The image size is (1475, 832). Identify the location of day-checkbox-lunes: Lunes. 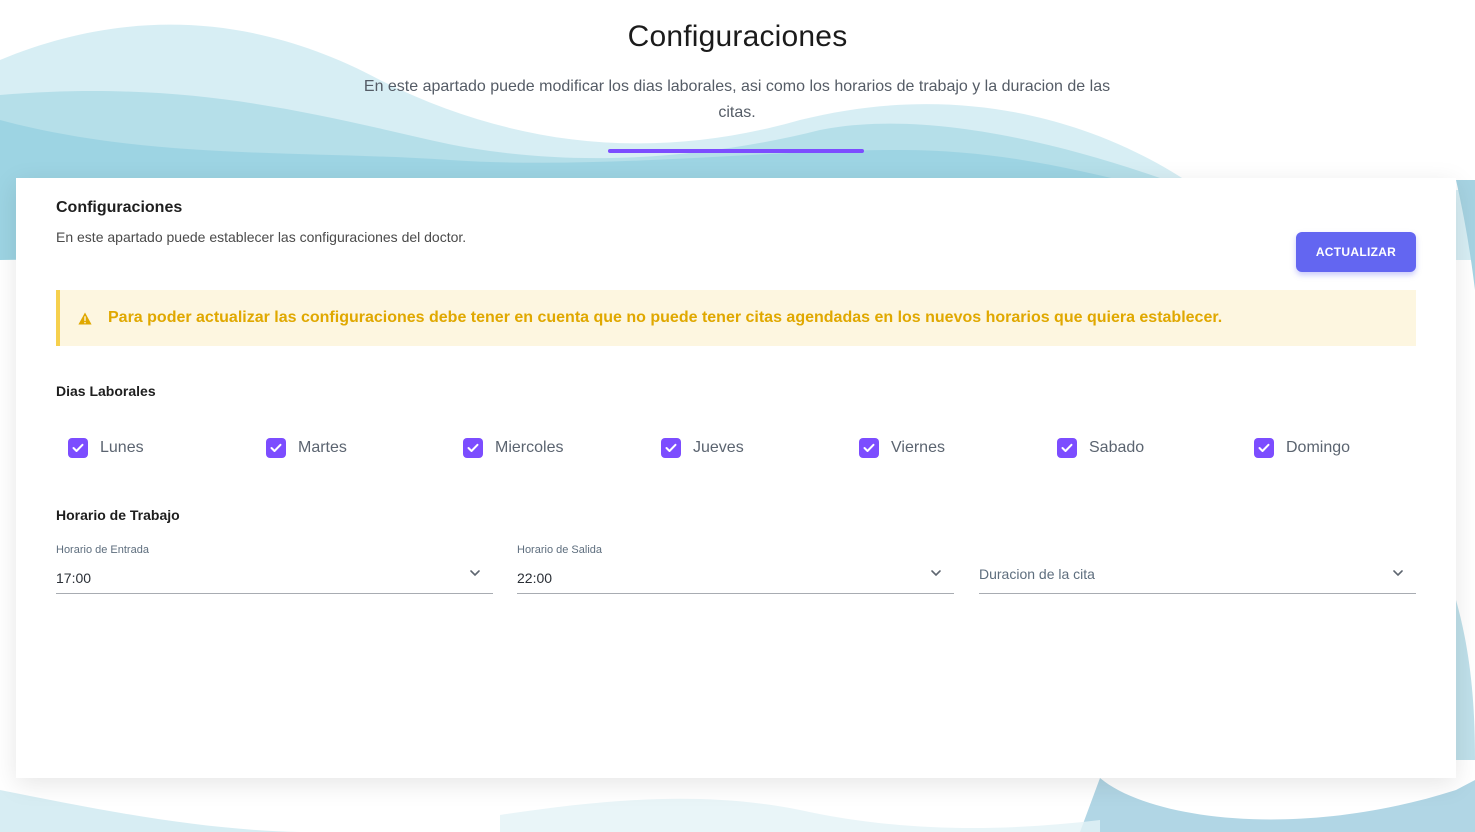
(100, 448).